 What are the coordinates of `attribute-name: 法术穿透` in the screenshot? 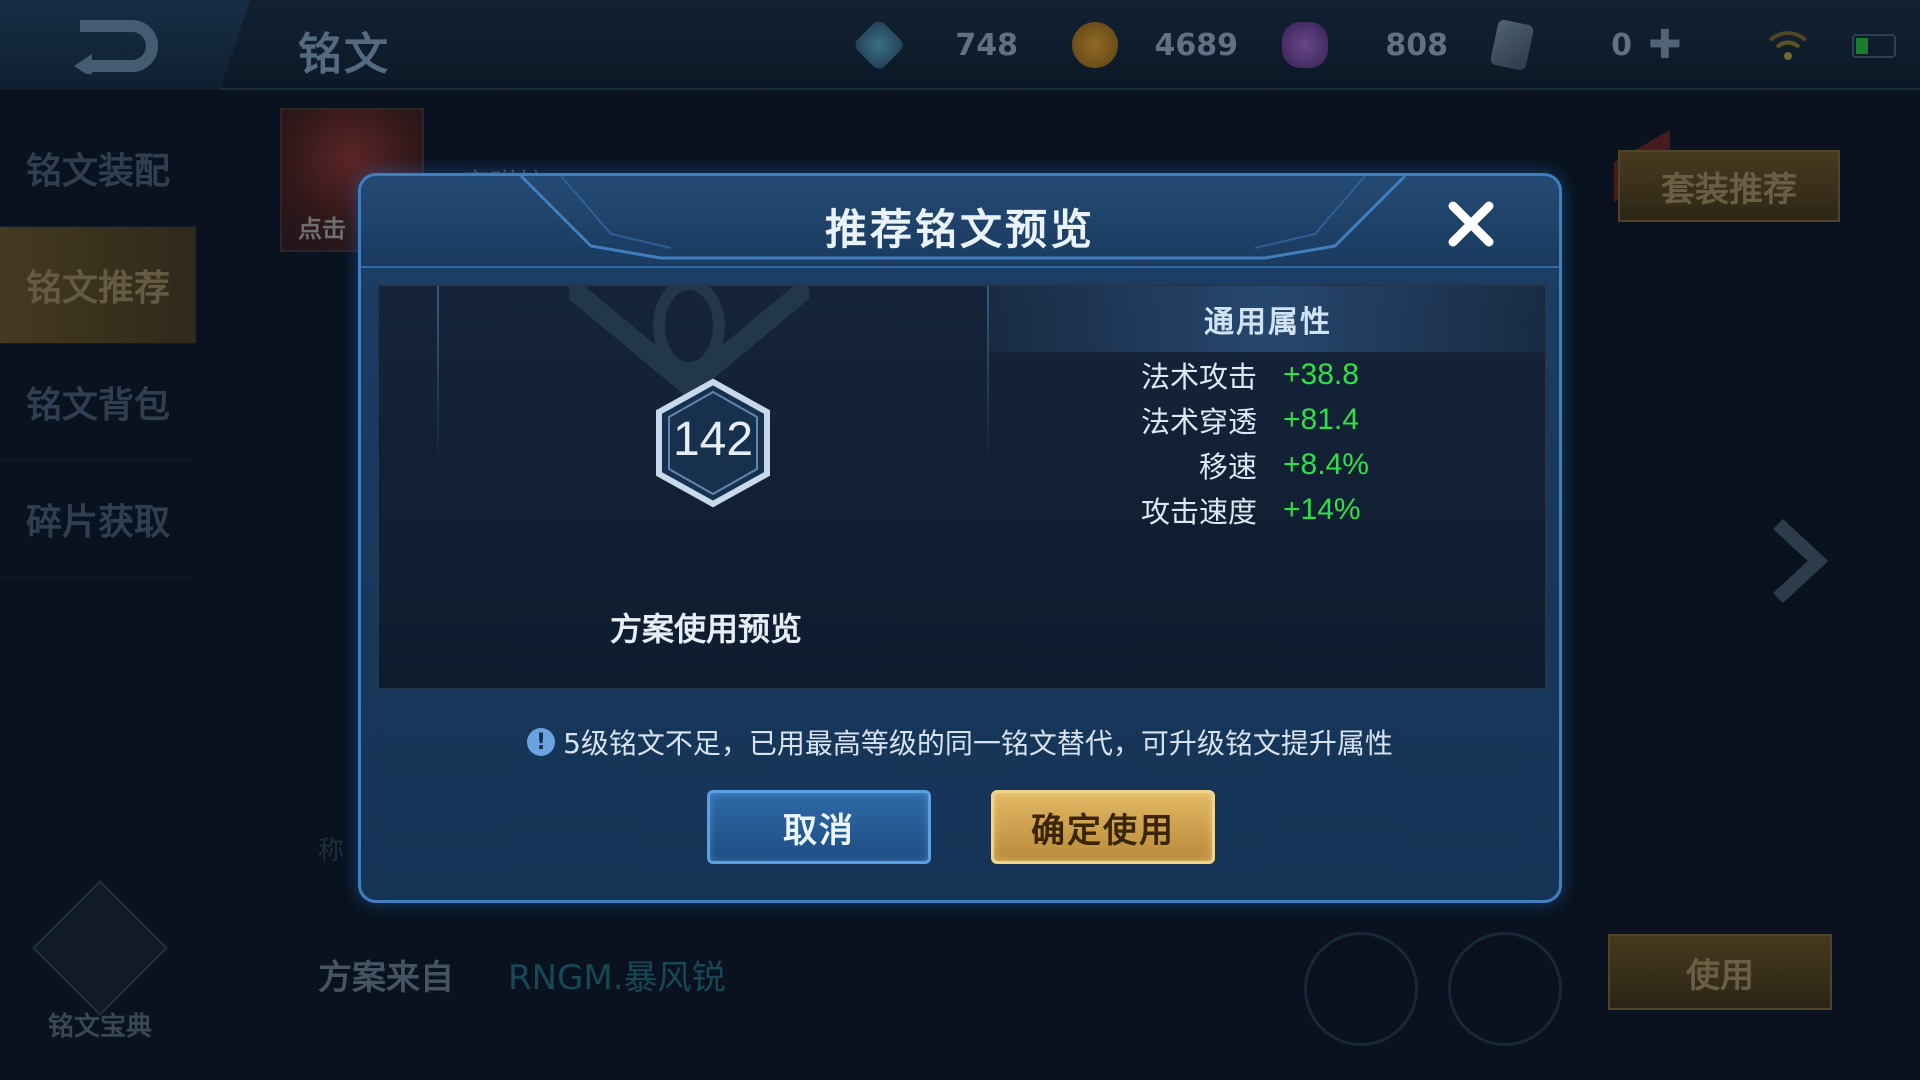 It's located at (1198, 421).